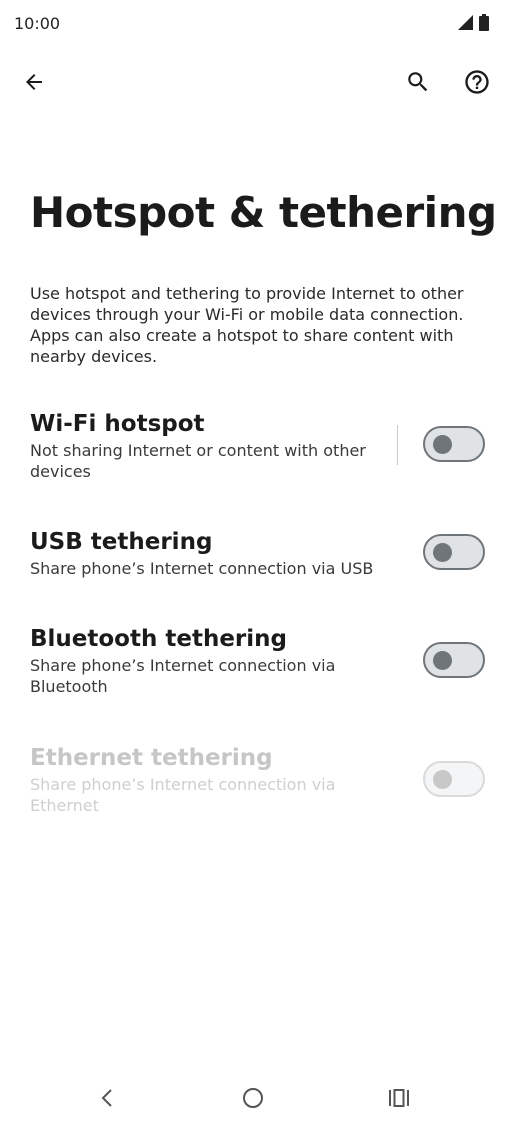 The height and width of the screenshot is (1130, 507). Describe the element at coordinates (253, 24) in the screenshot. I see `status-bar: 10:00` at that location.